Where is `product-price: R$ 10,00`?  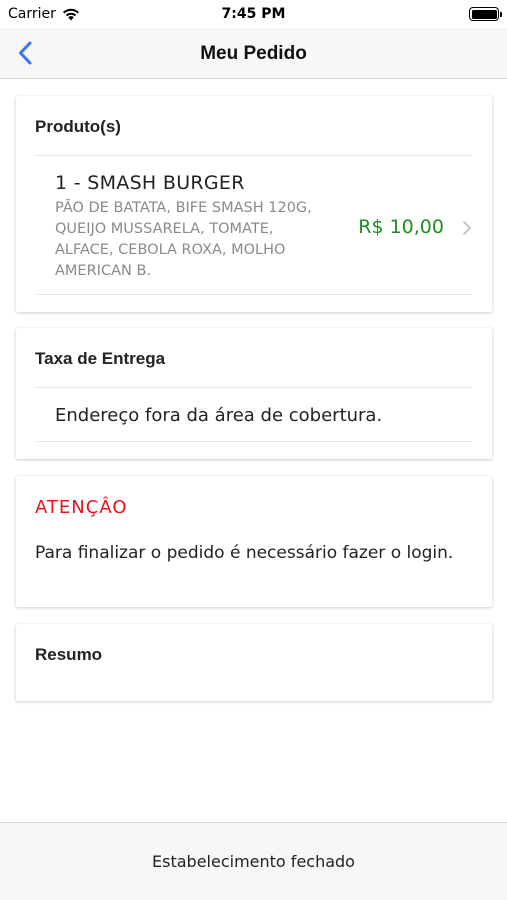 product-price: R$ 10,00 is located at coordinates (401, 227).